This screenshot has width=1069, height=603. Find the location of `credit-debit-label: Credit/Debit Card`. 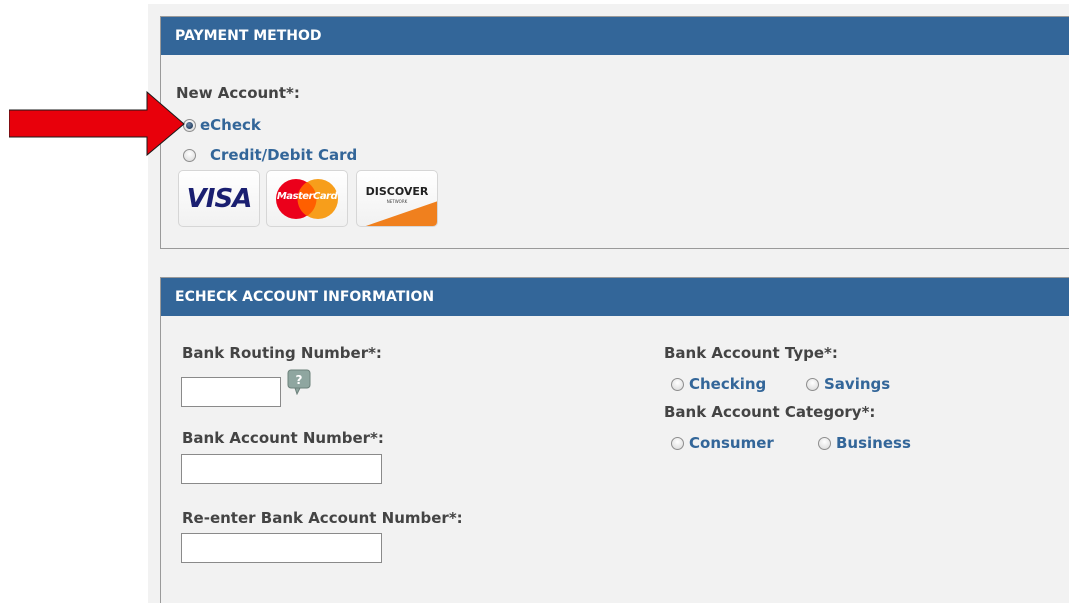

credit-debit-label: Credit/Debit Card is located at coordinates (283, 155).